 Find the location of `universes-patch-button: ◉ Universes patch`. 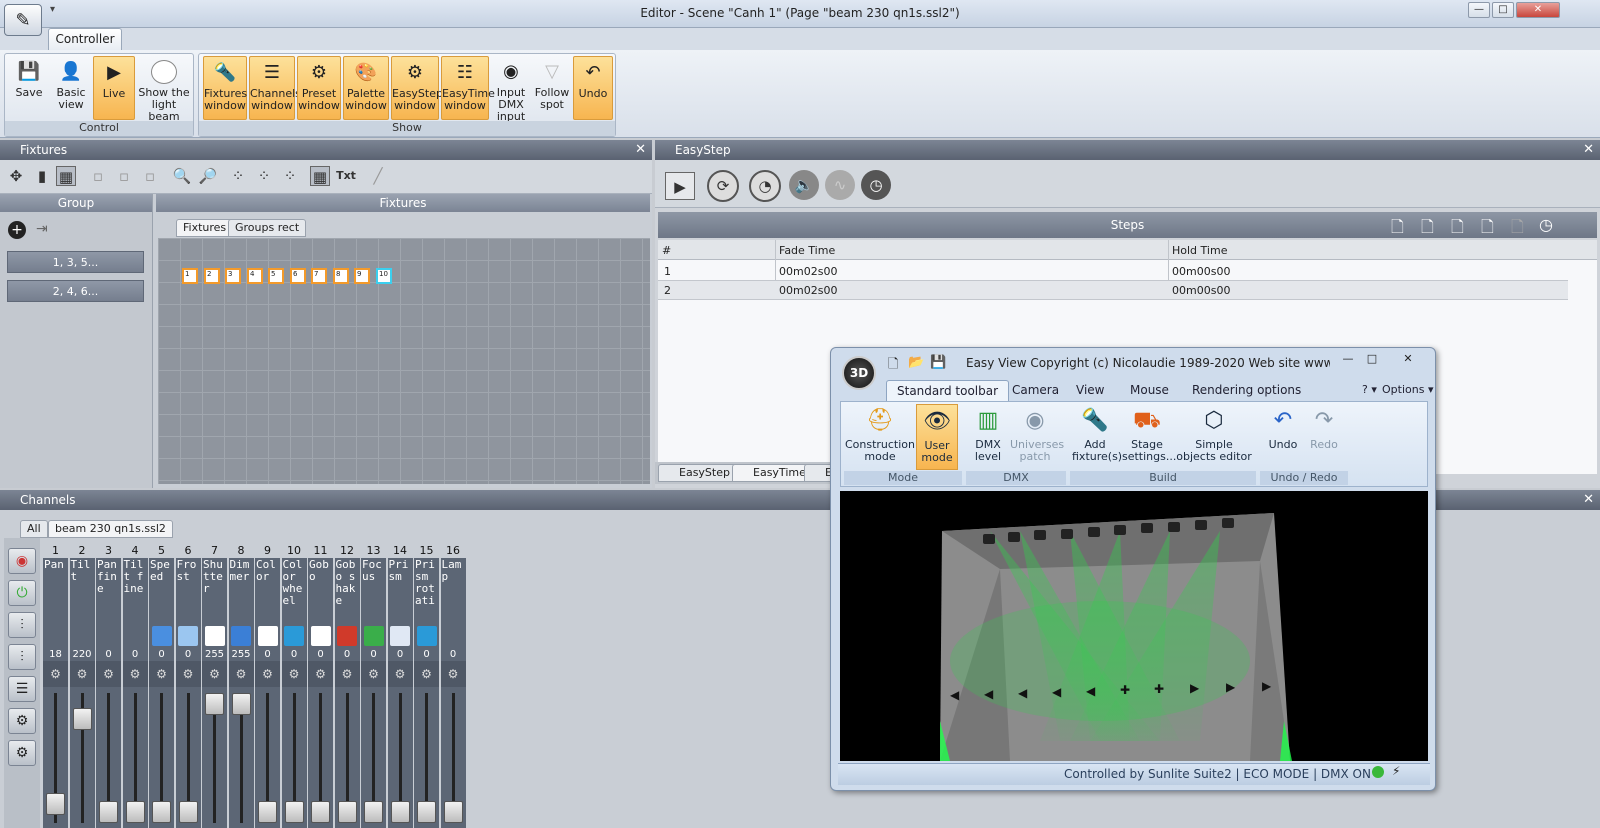

universes-patch-button: ◉ Universes patch is located at coordinates (1037, 437).